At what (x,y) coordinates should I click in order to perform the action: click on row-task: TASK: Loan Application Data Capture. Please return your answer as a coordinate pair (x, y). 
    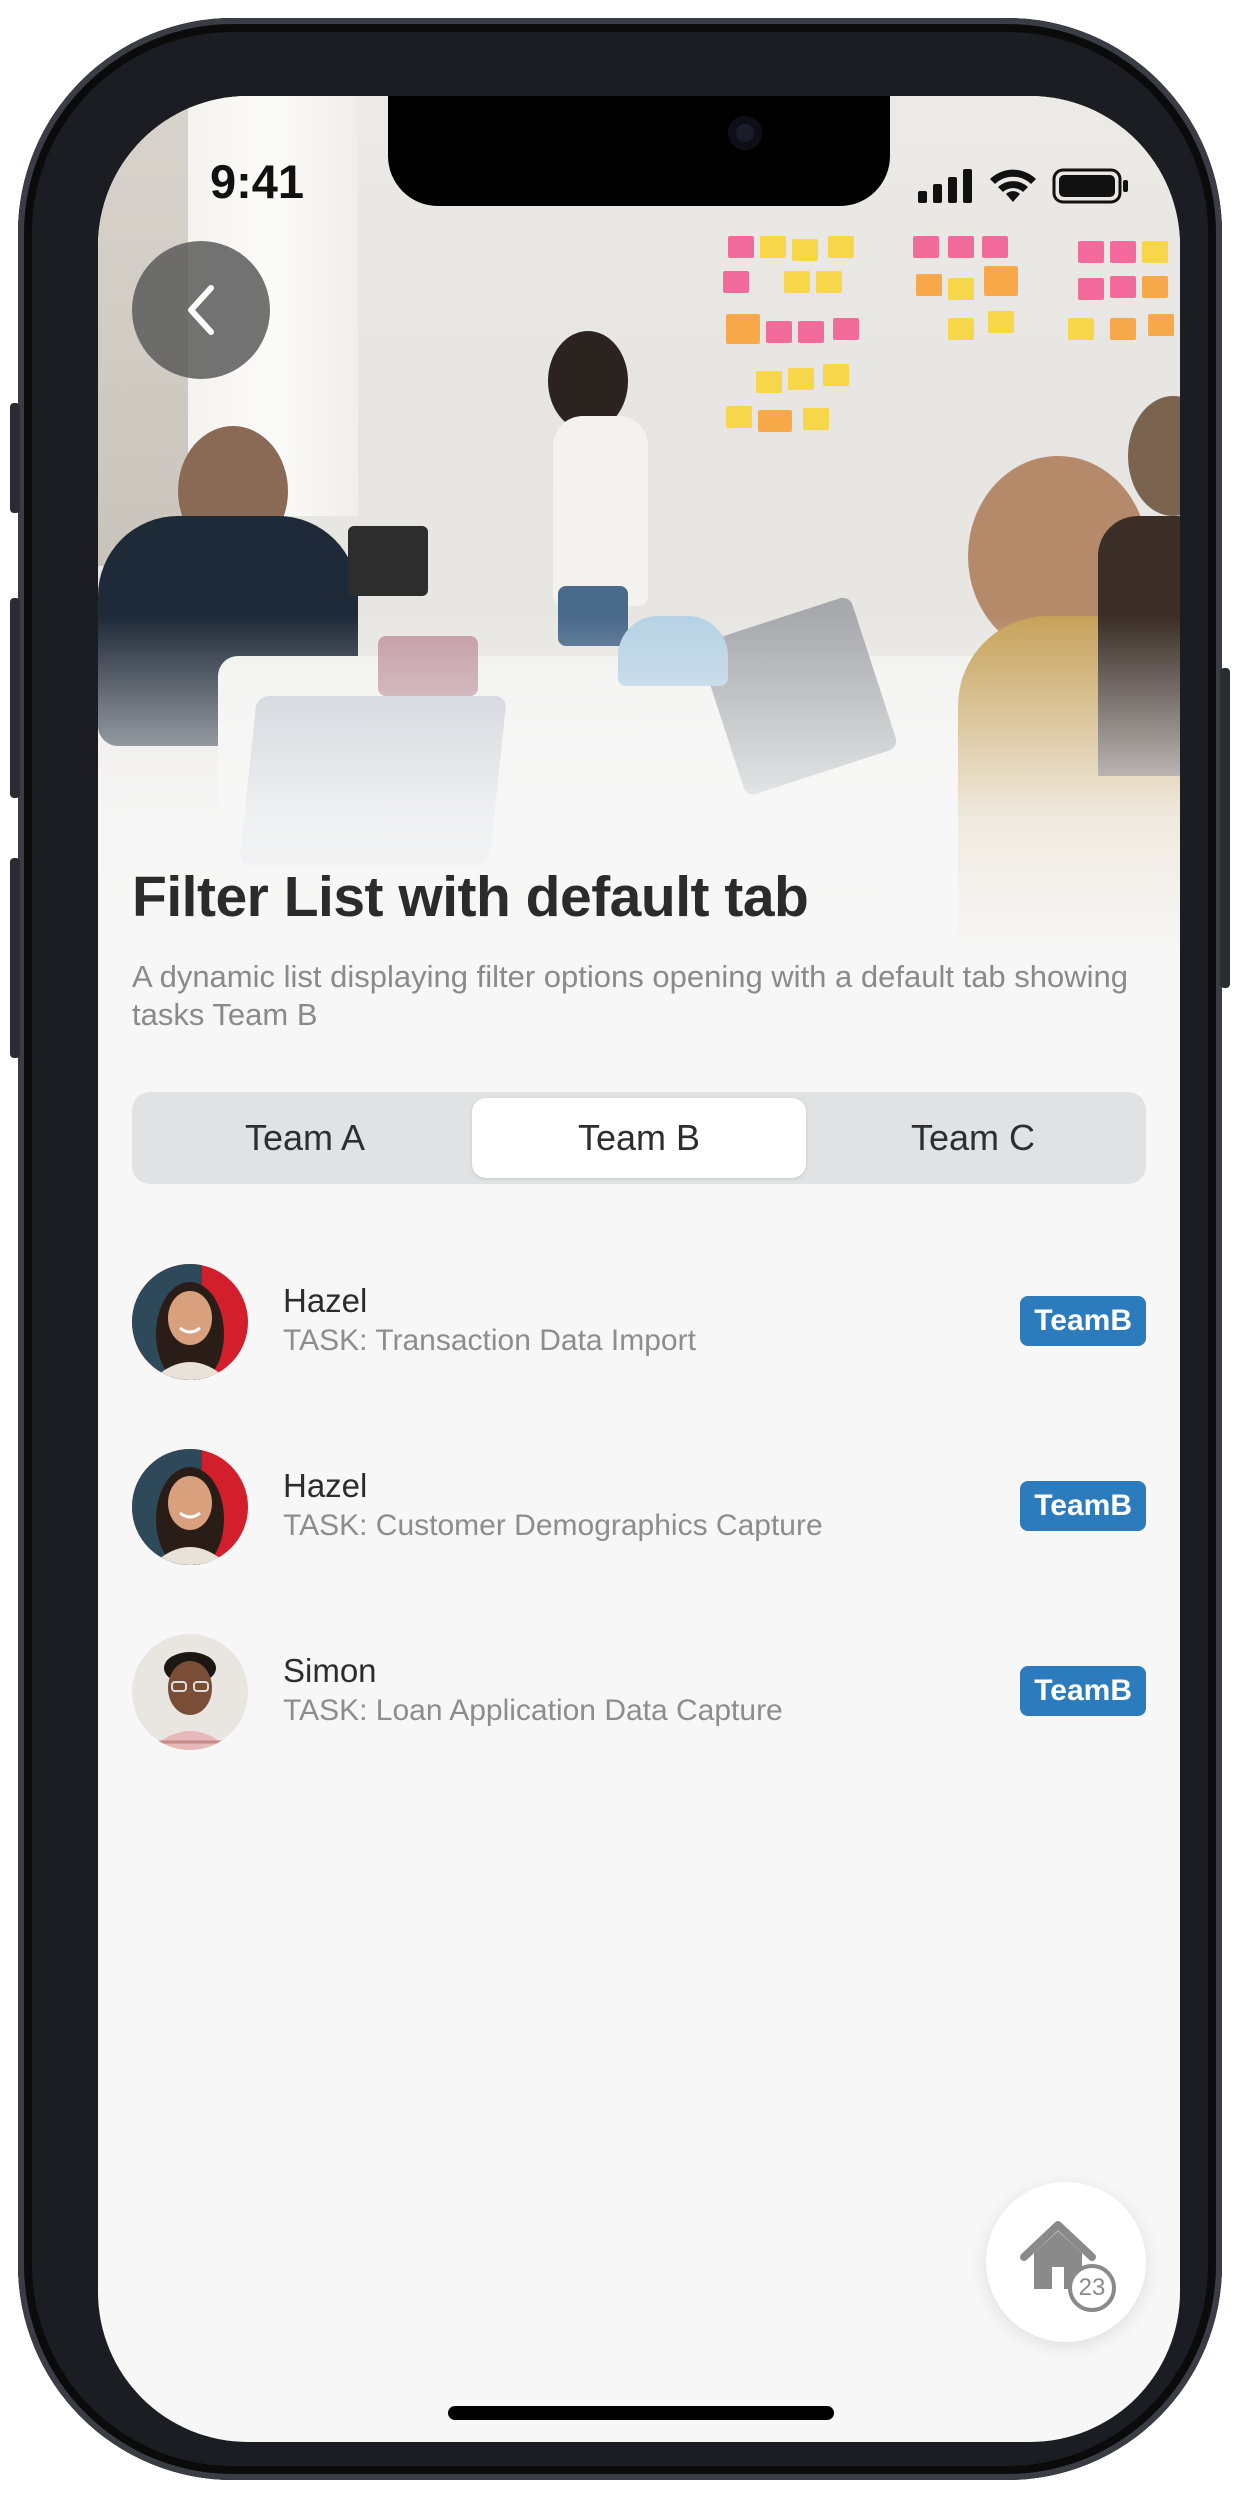
    Looking at the image, I should click on (533, 1710).